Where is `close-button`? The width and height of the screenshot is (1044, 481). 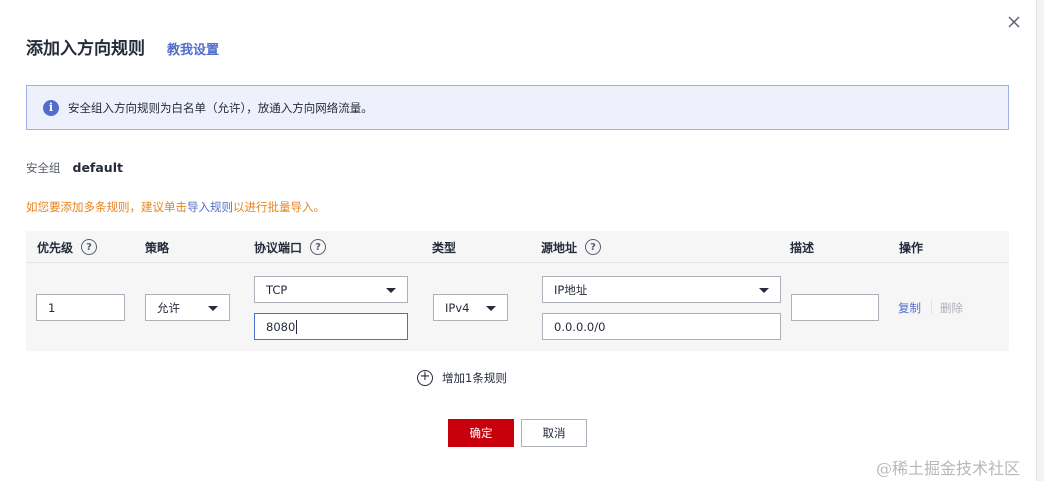
close-button is located at coordinates (1014, 22).